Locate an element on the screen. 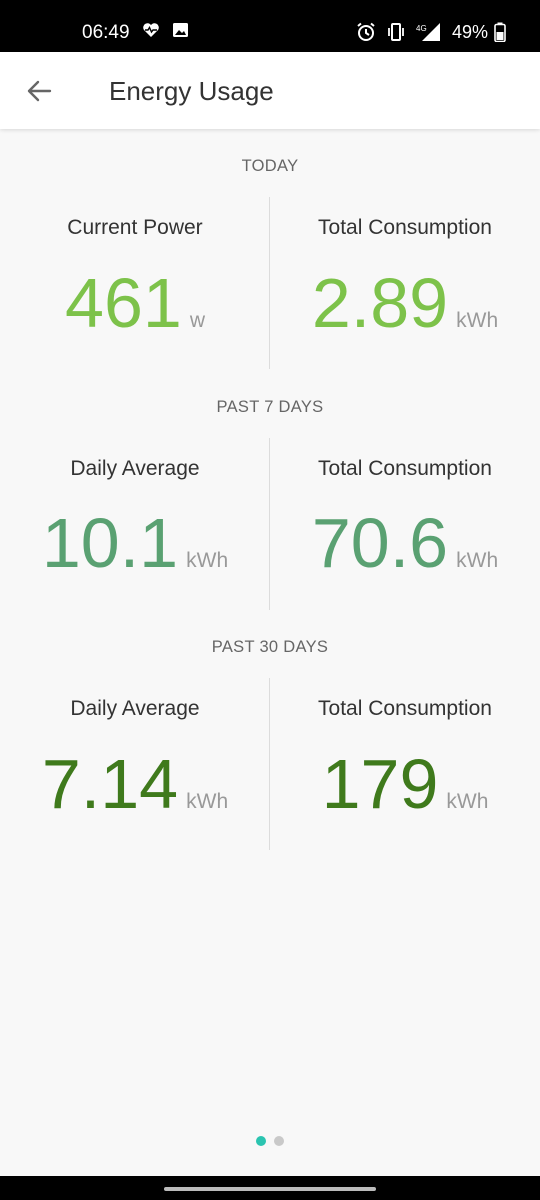 The height and width of the screenshot is (1200, 540). status-bar: 06:49 4G 49% is located at coordinates (270, 26).